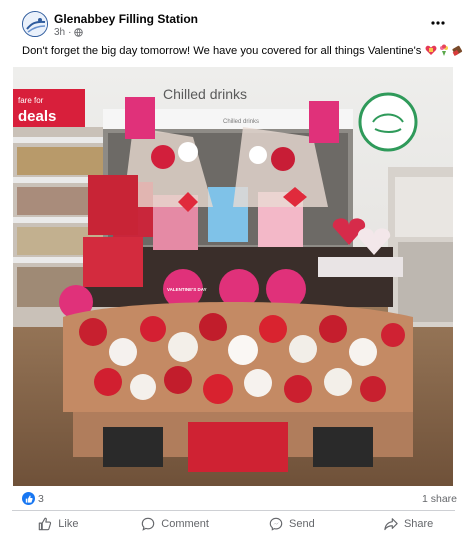  Describe the element at coordinates (233, 22) in the screenshot. I see `post-header: Glenabbey Filling Station 3h ·` at that location.